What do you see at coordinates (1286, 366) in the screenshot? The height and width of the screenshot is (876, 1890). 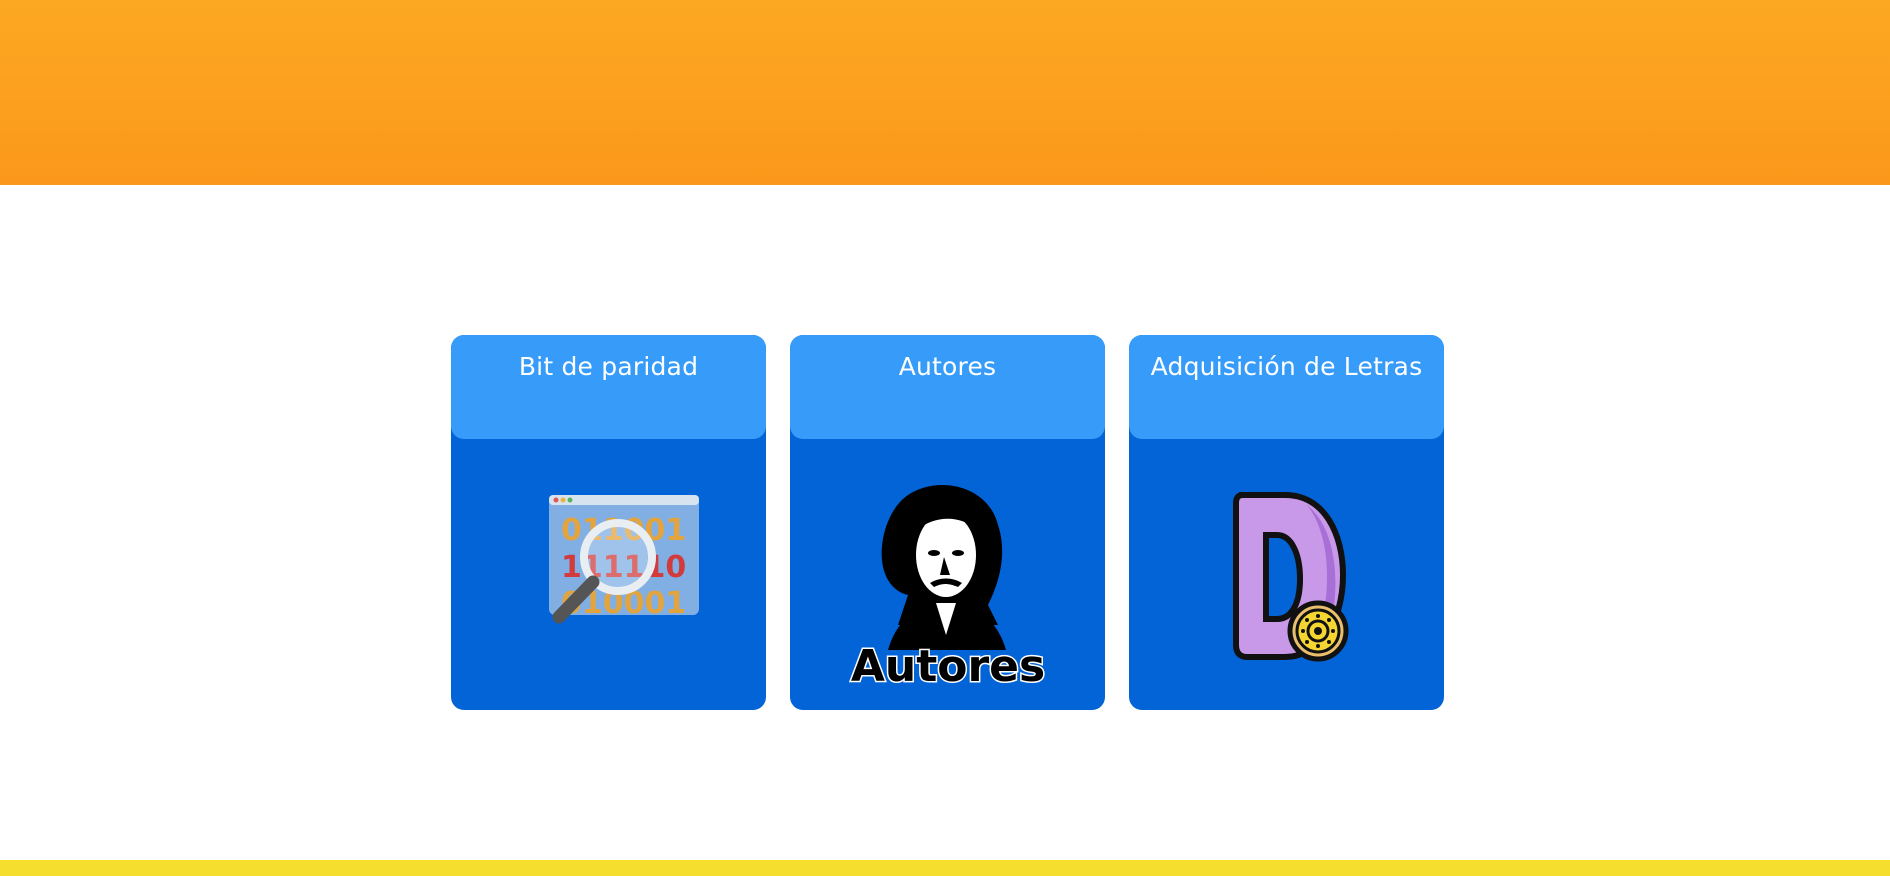 I see `card-title: Adquisición de Letras` at bounding box center [1286, 366].